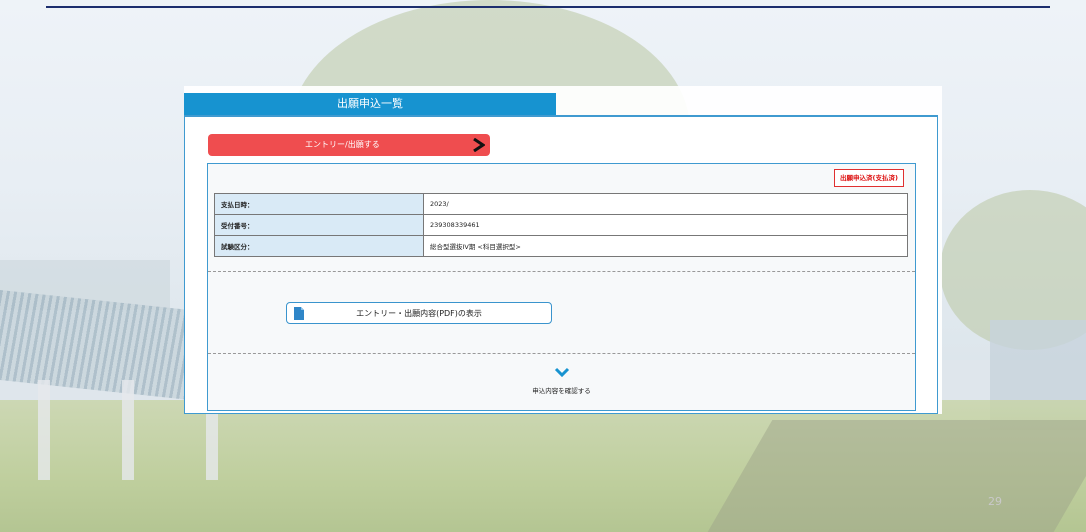 The height and width of the screenshot is (532, 1086). I want to click on table-row: 試験区分： 総合型選抜IV期 <科目選択型>, so click(561, 246).